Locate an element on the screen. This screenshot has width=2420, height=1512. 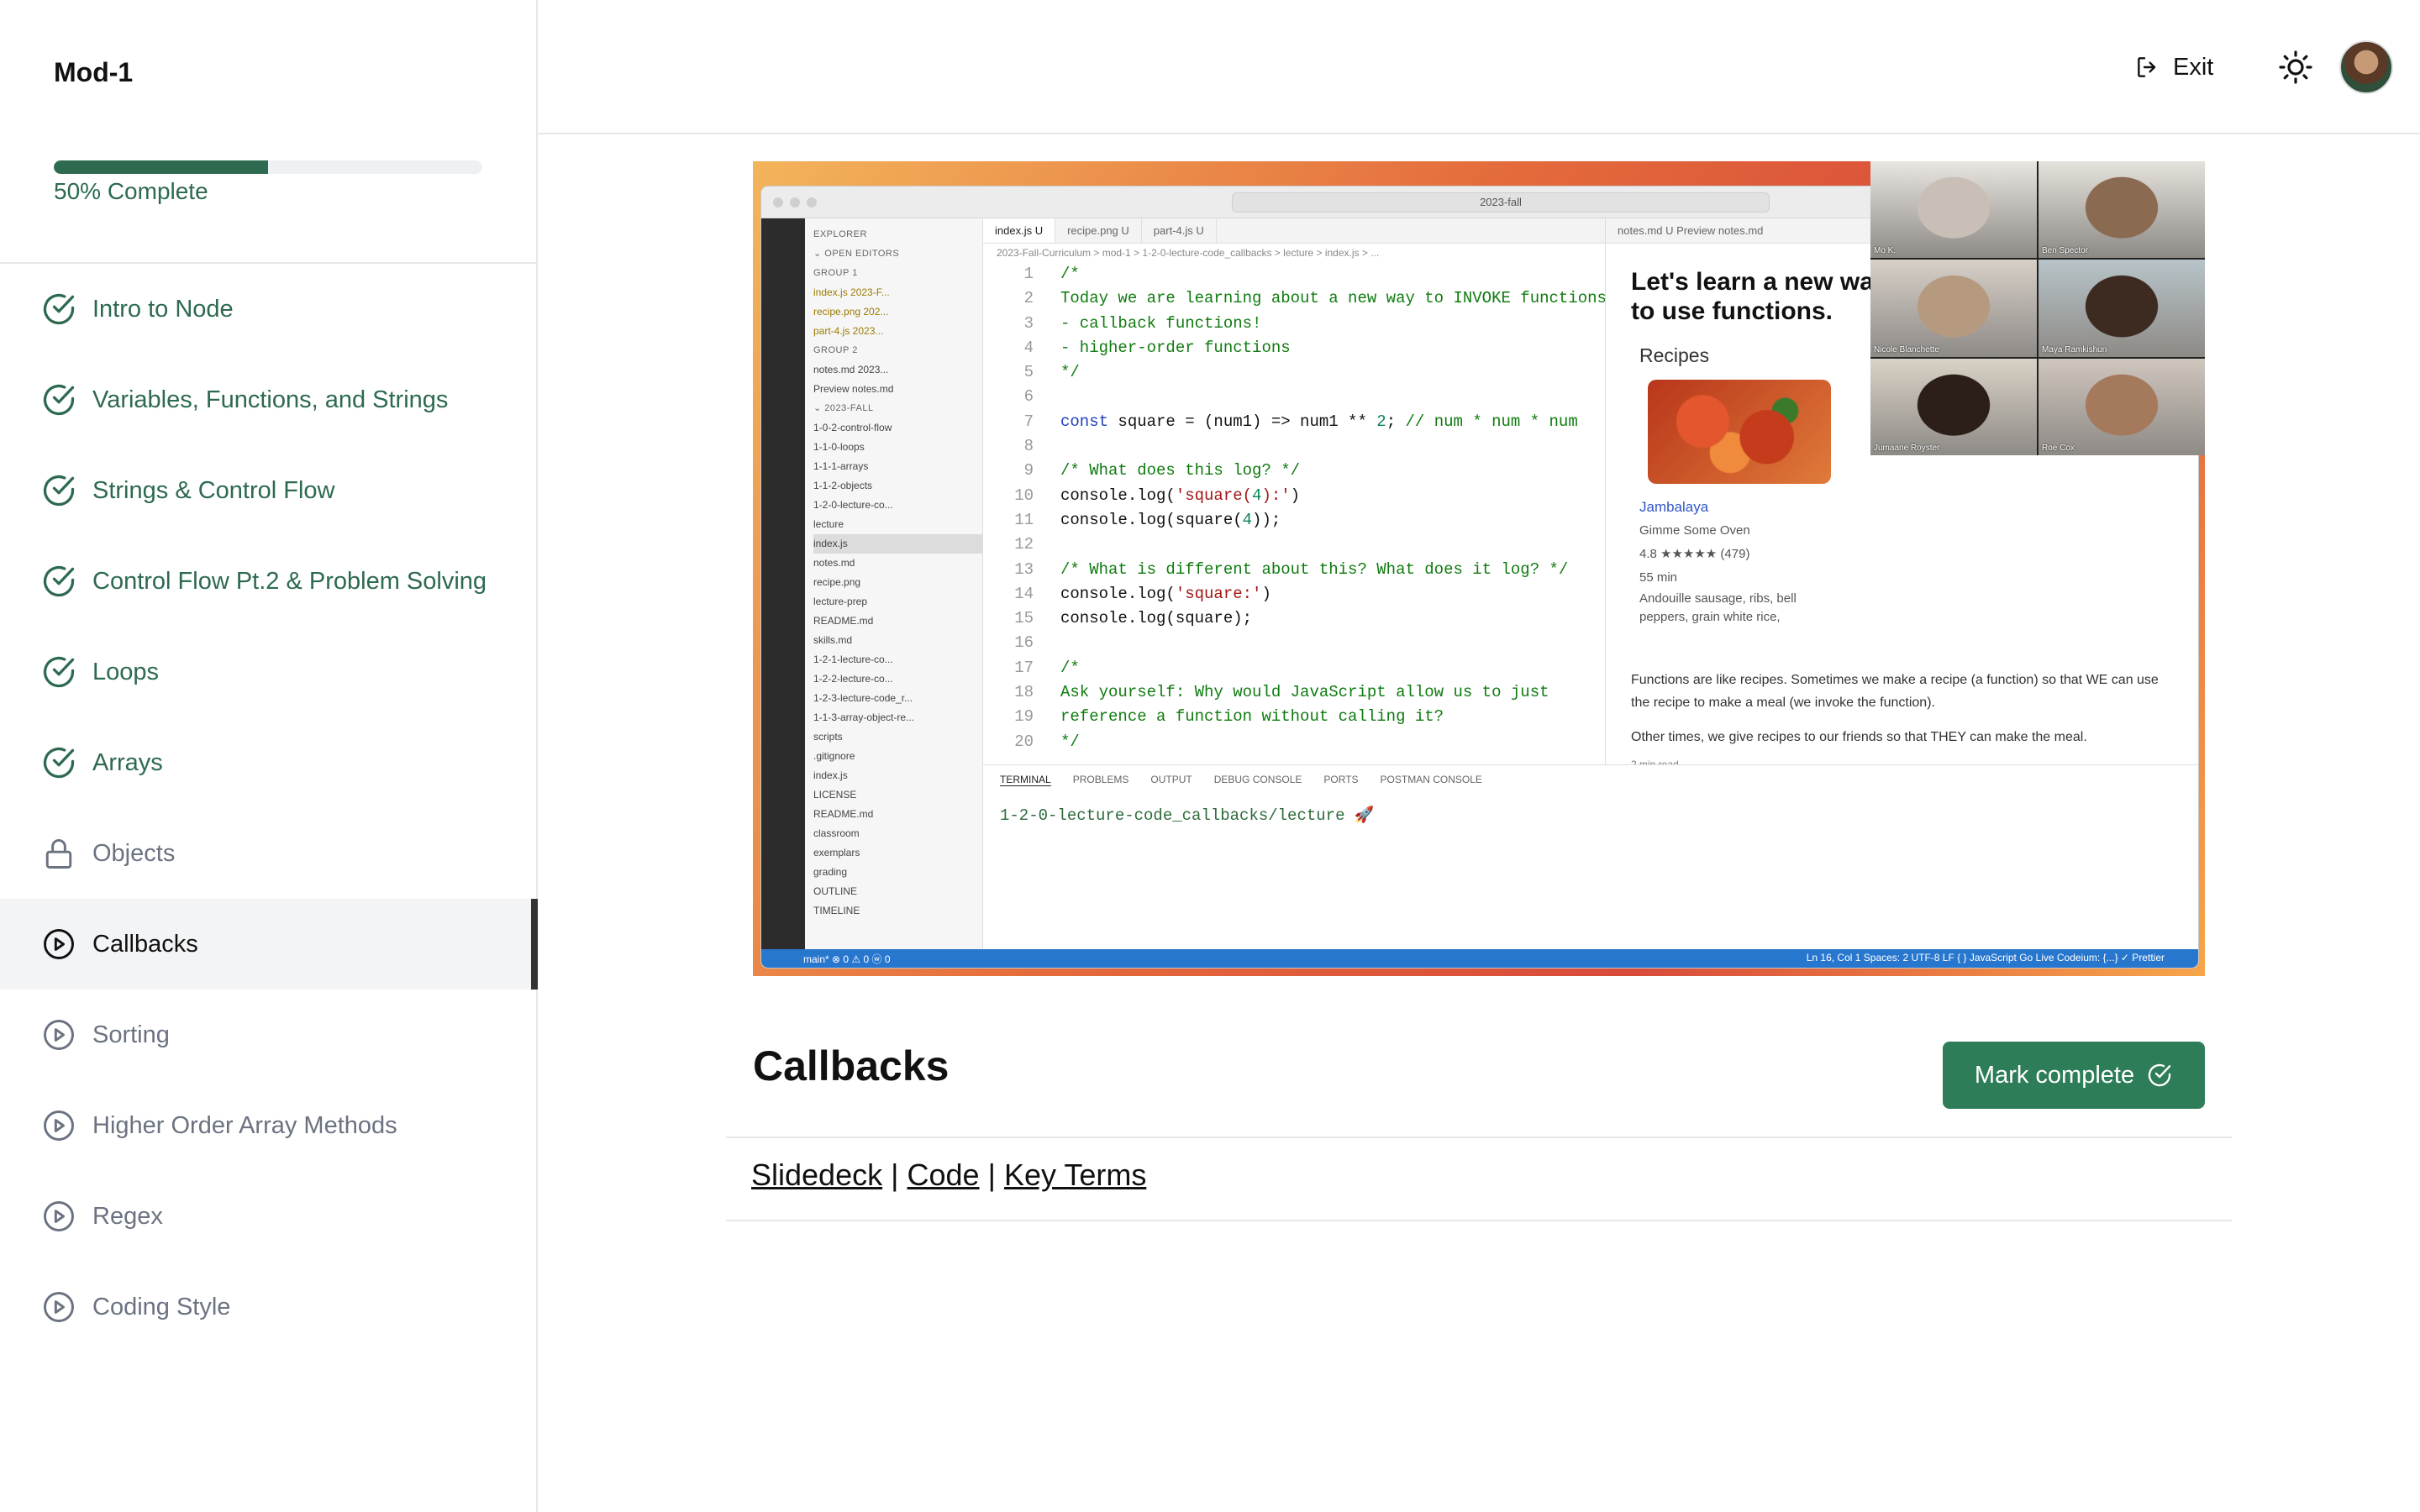
mark-complete-button: Mark complete is located at coordinates (2074, 1075).